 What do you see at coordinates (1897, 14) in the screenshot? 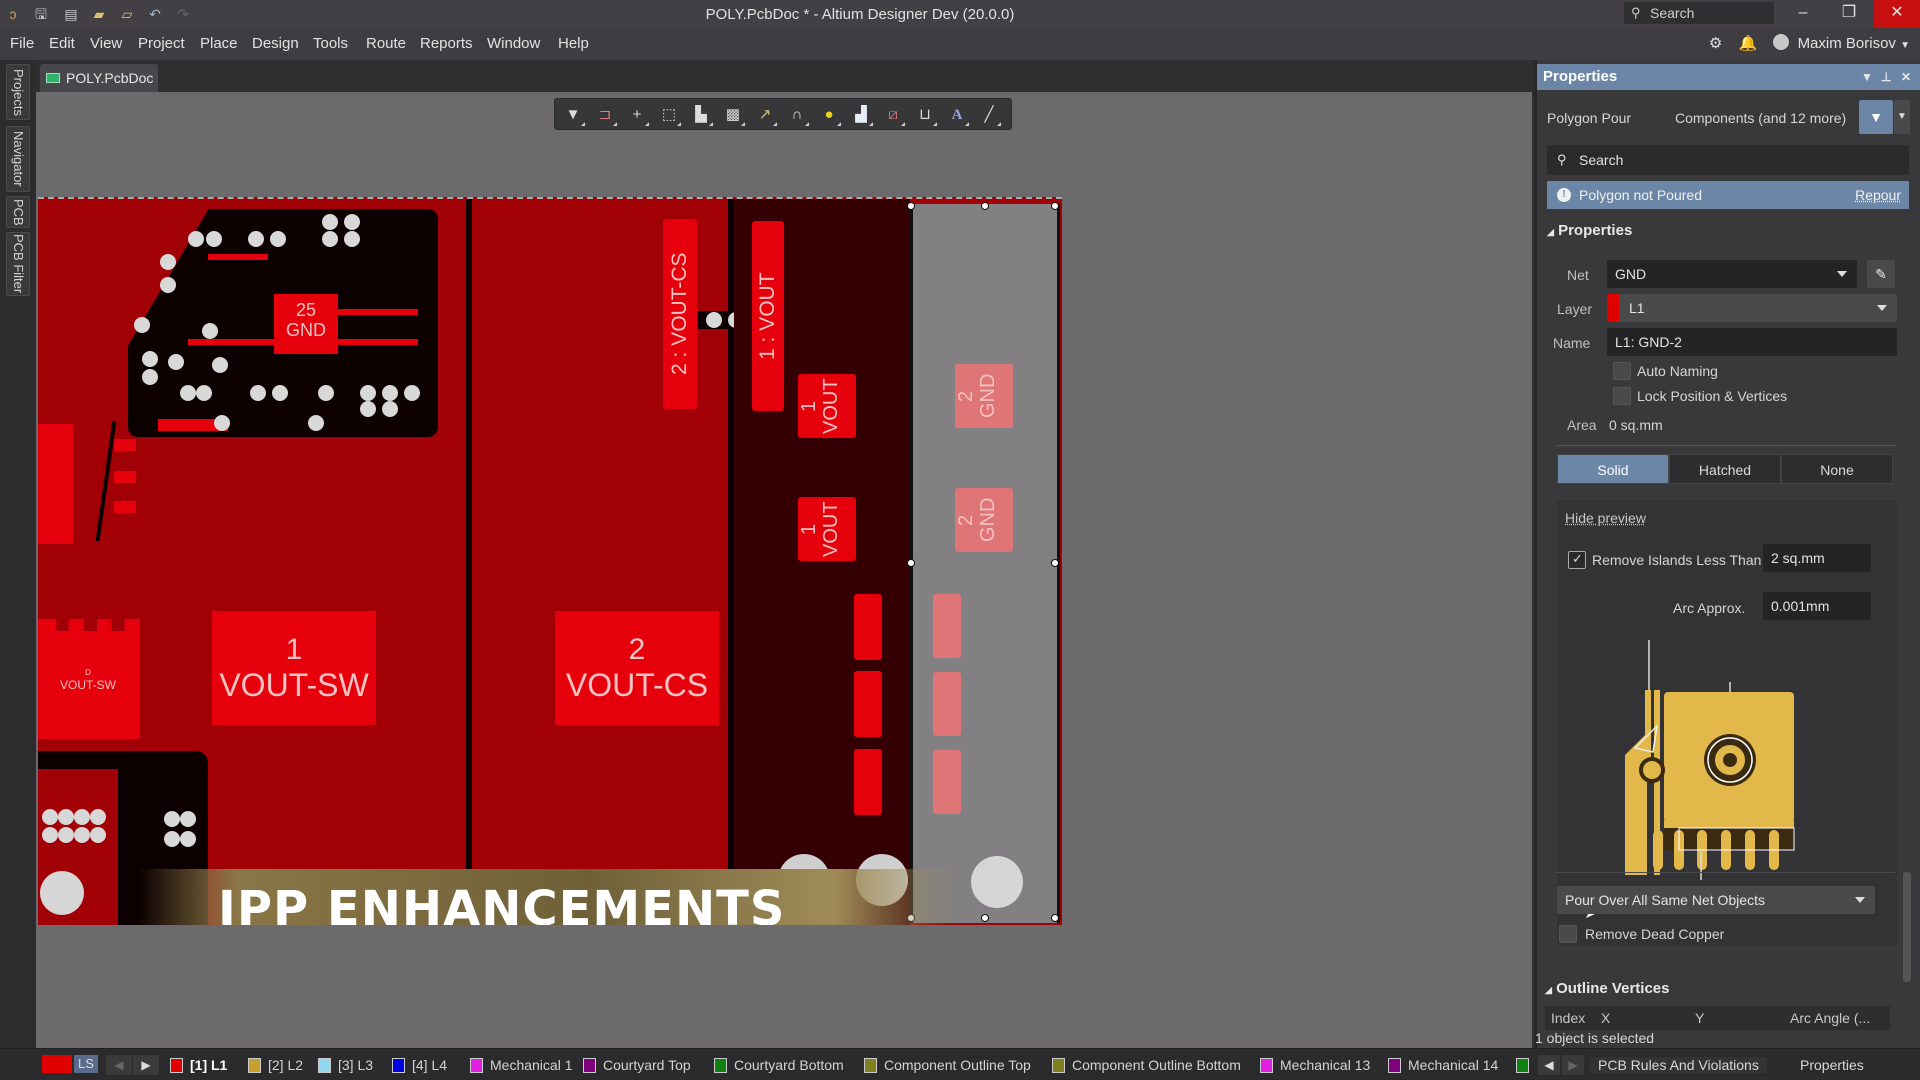
I see `close-button: ✕` at bounding box center [1897, 14].